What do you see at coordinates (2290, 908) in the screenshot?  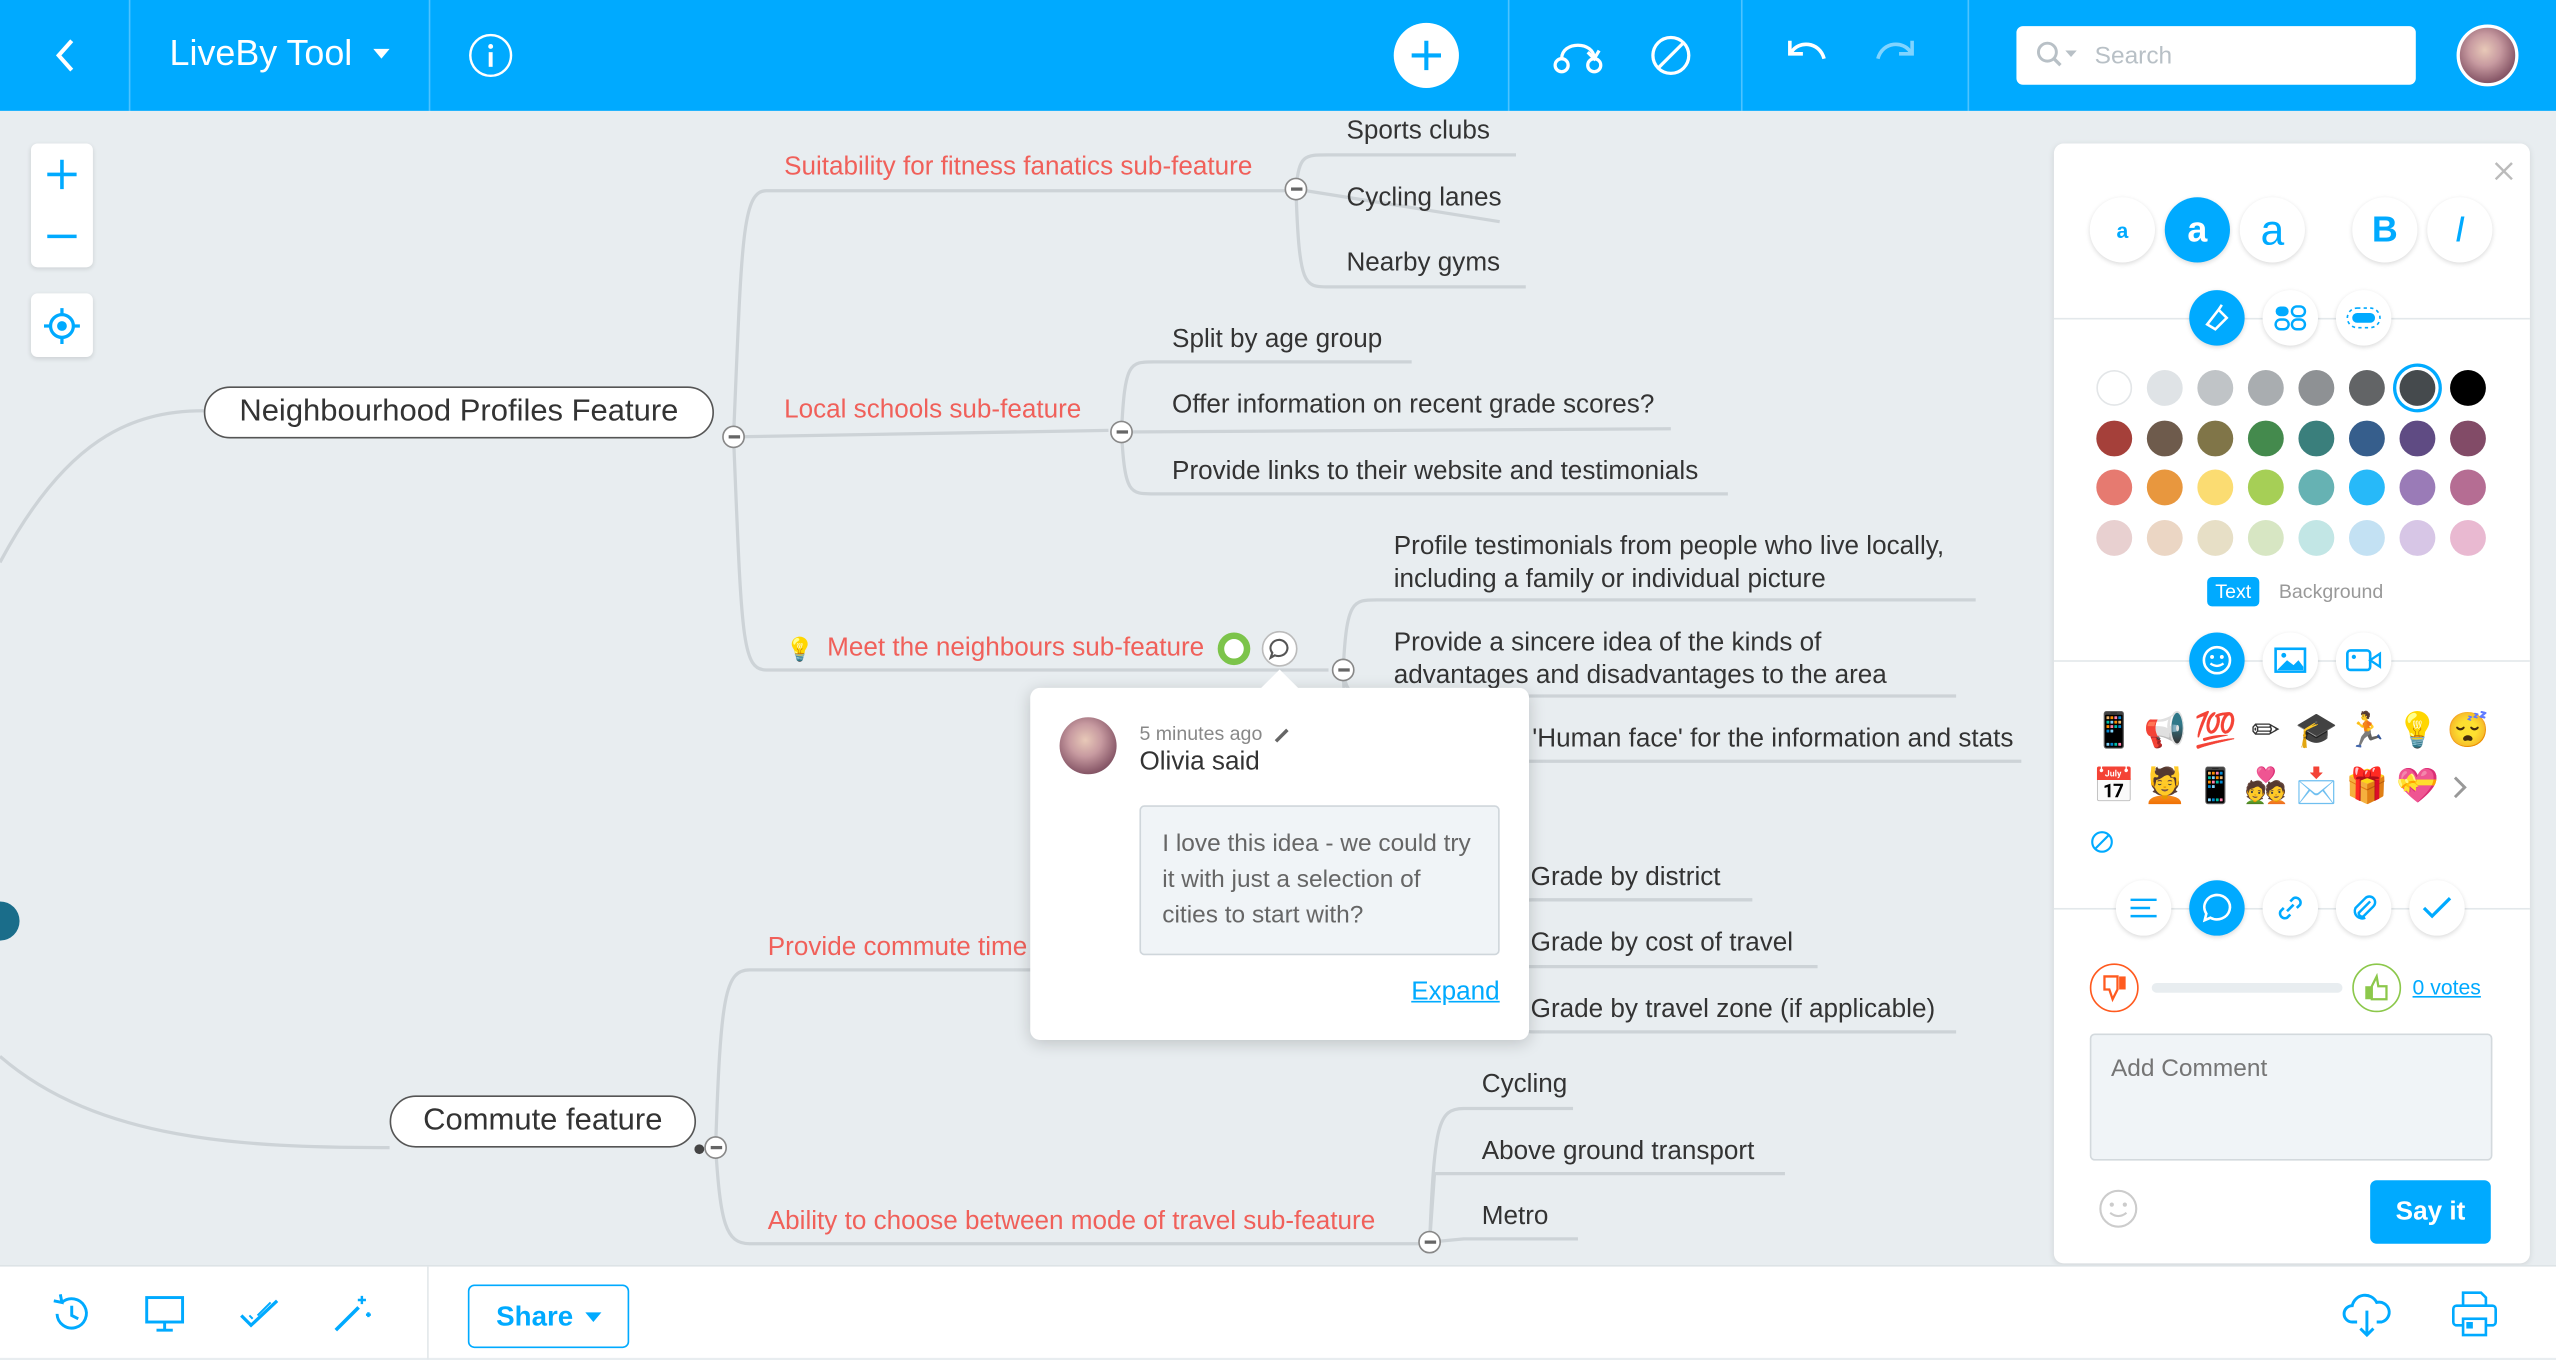 I see `link-tab` at bounding box center [2290, 908].